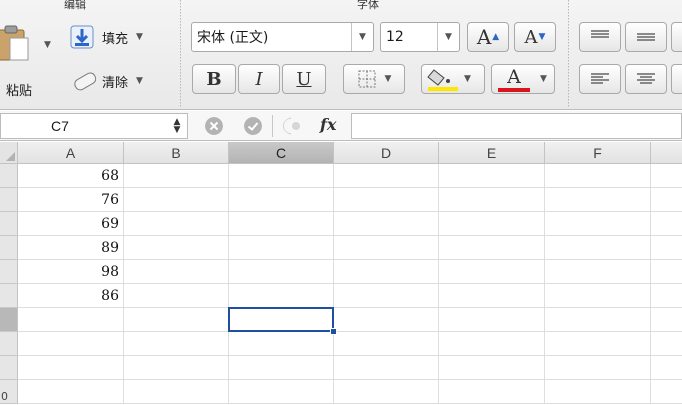  Describe the element at coordinates (214, 79) in the screenshot. I see `bold-button: B` at that location.